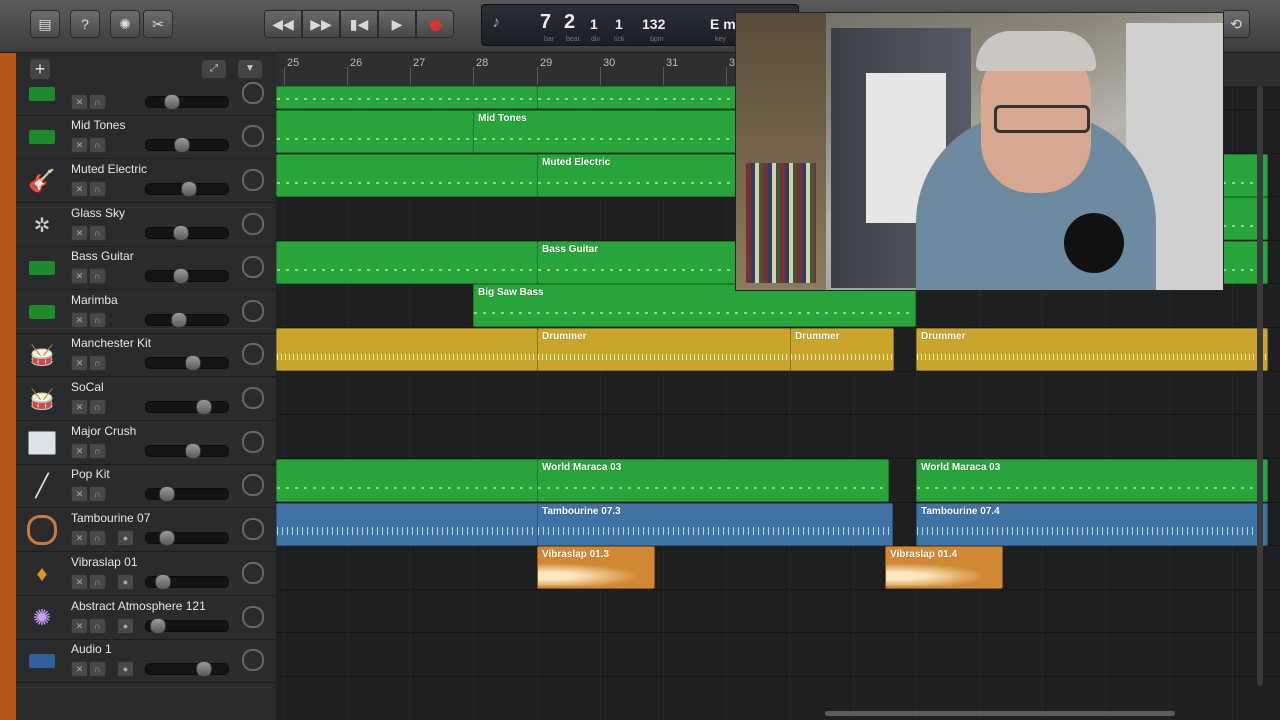 This screenshot has height=720, width=1280. What do you see at coordinates (87, 387) in the screenshot?
I see `track-name: SoCal` at bounding box center [87, 387].